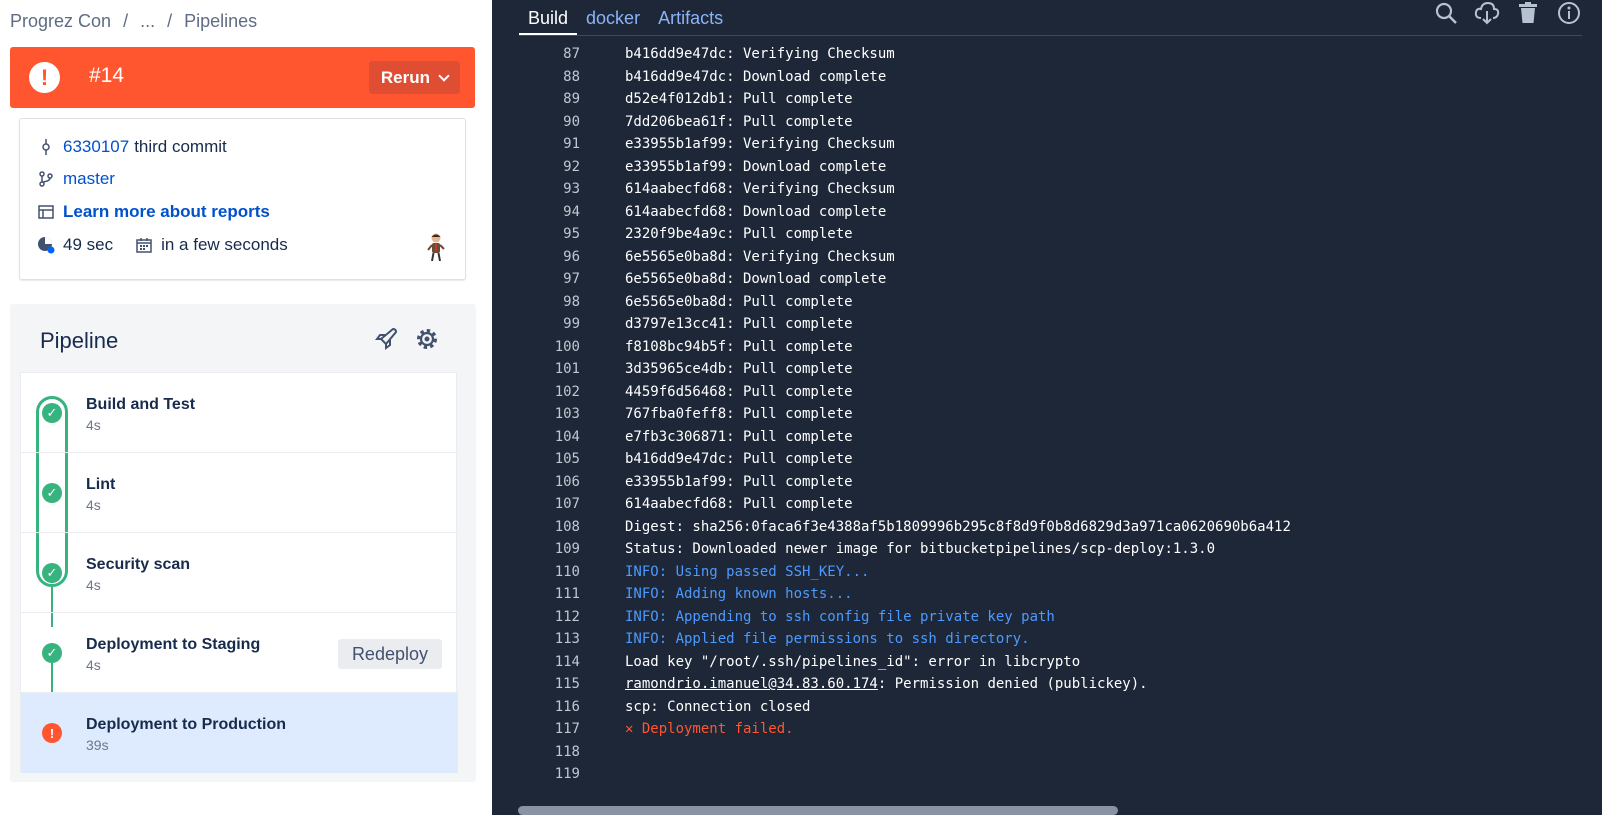 The image size is (1602, 815). Describe the element at coordinates (239, 653) in the screenshot. I see `step-deployment-staging: ✓ Deployment to Staging 4s Redeploy` at that location.